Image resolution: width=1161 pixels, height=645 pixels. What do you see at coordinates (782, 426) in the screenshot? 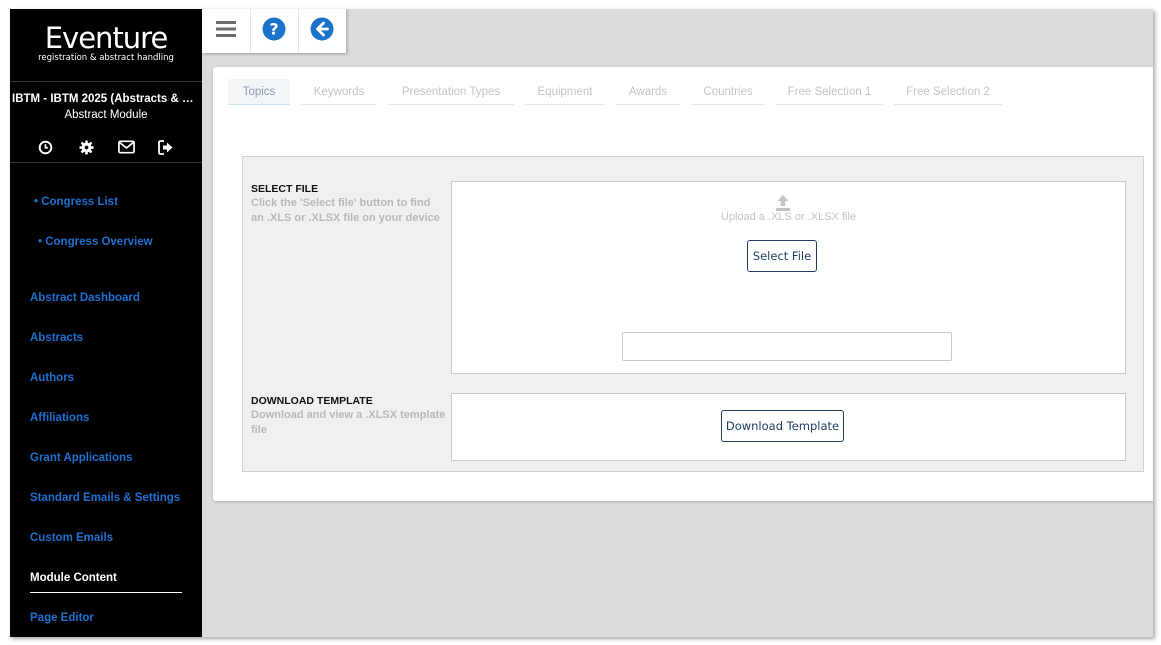
I see `download-template-button: Download Template` at bounding box center [782, 426].